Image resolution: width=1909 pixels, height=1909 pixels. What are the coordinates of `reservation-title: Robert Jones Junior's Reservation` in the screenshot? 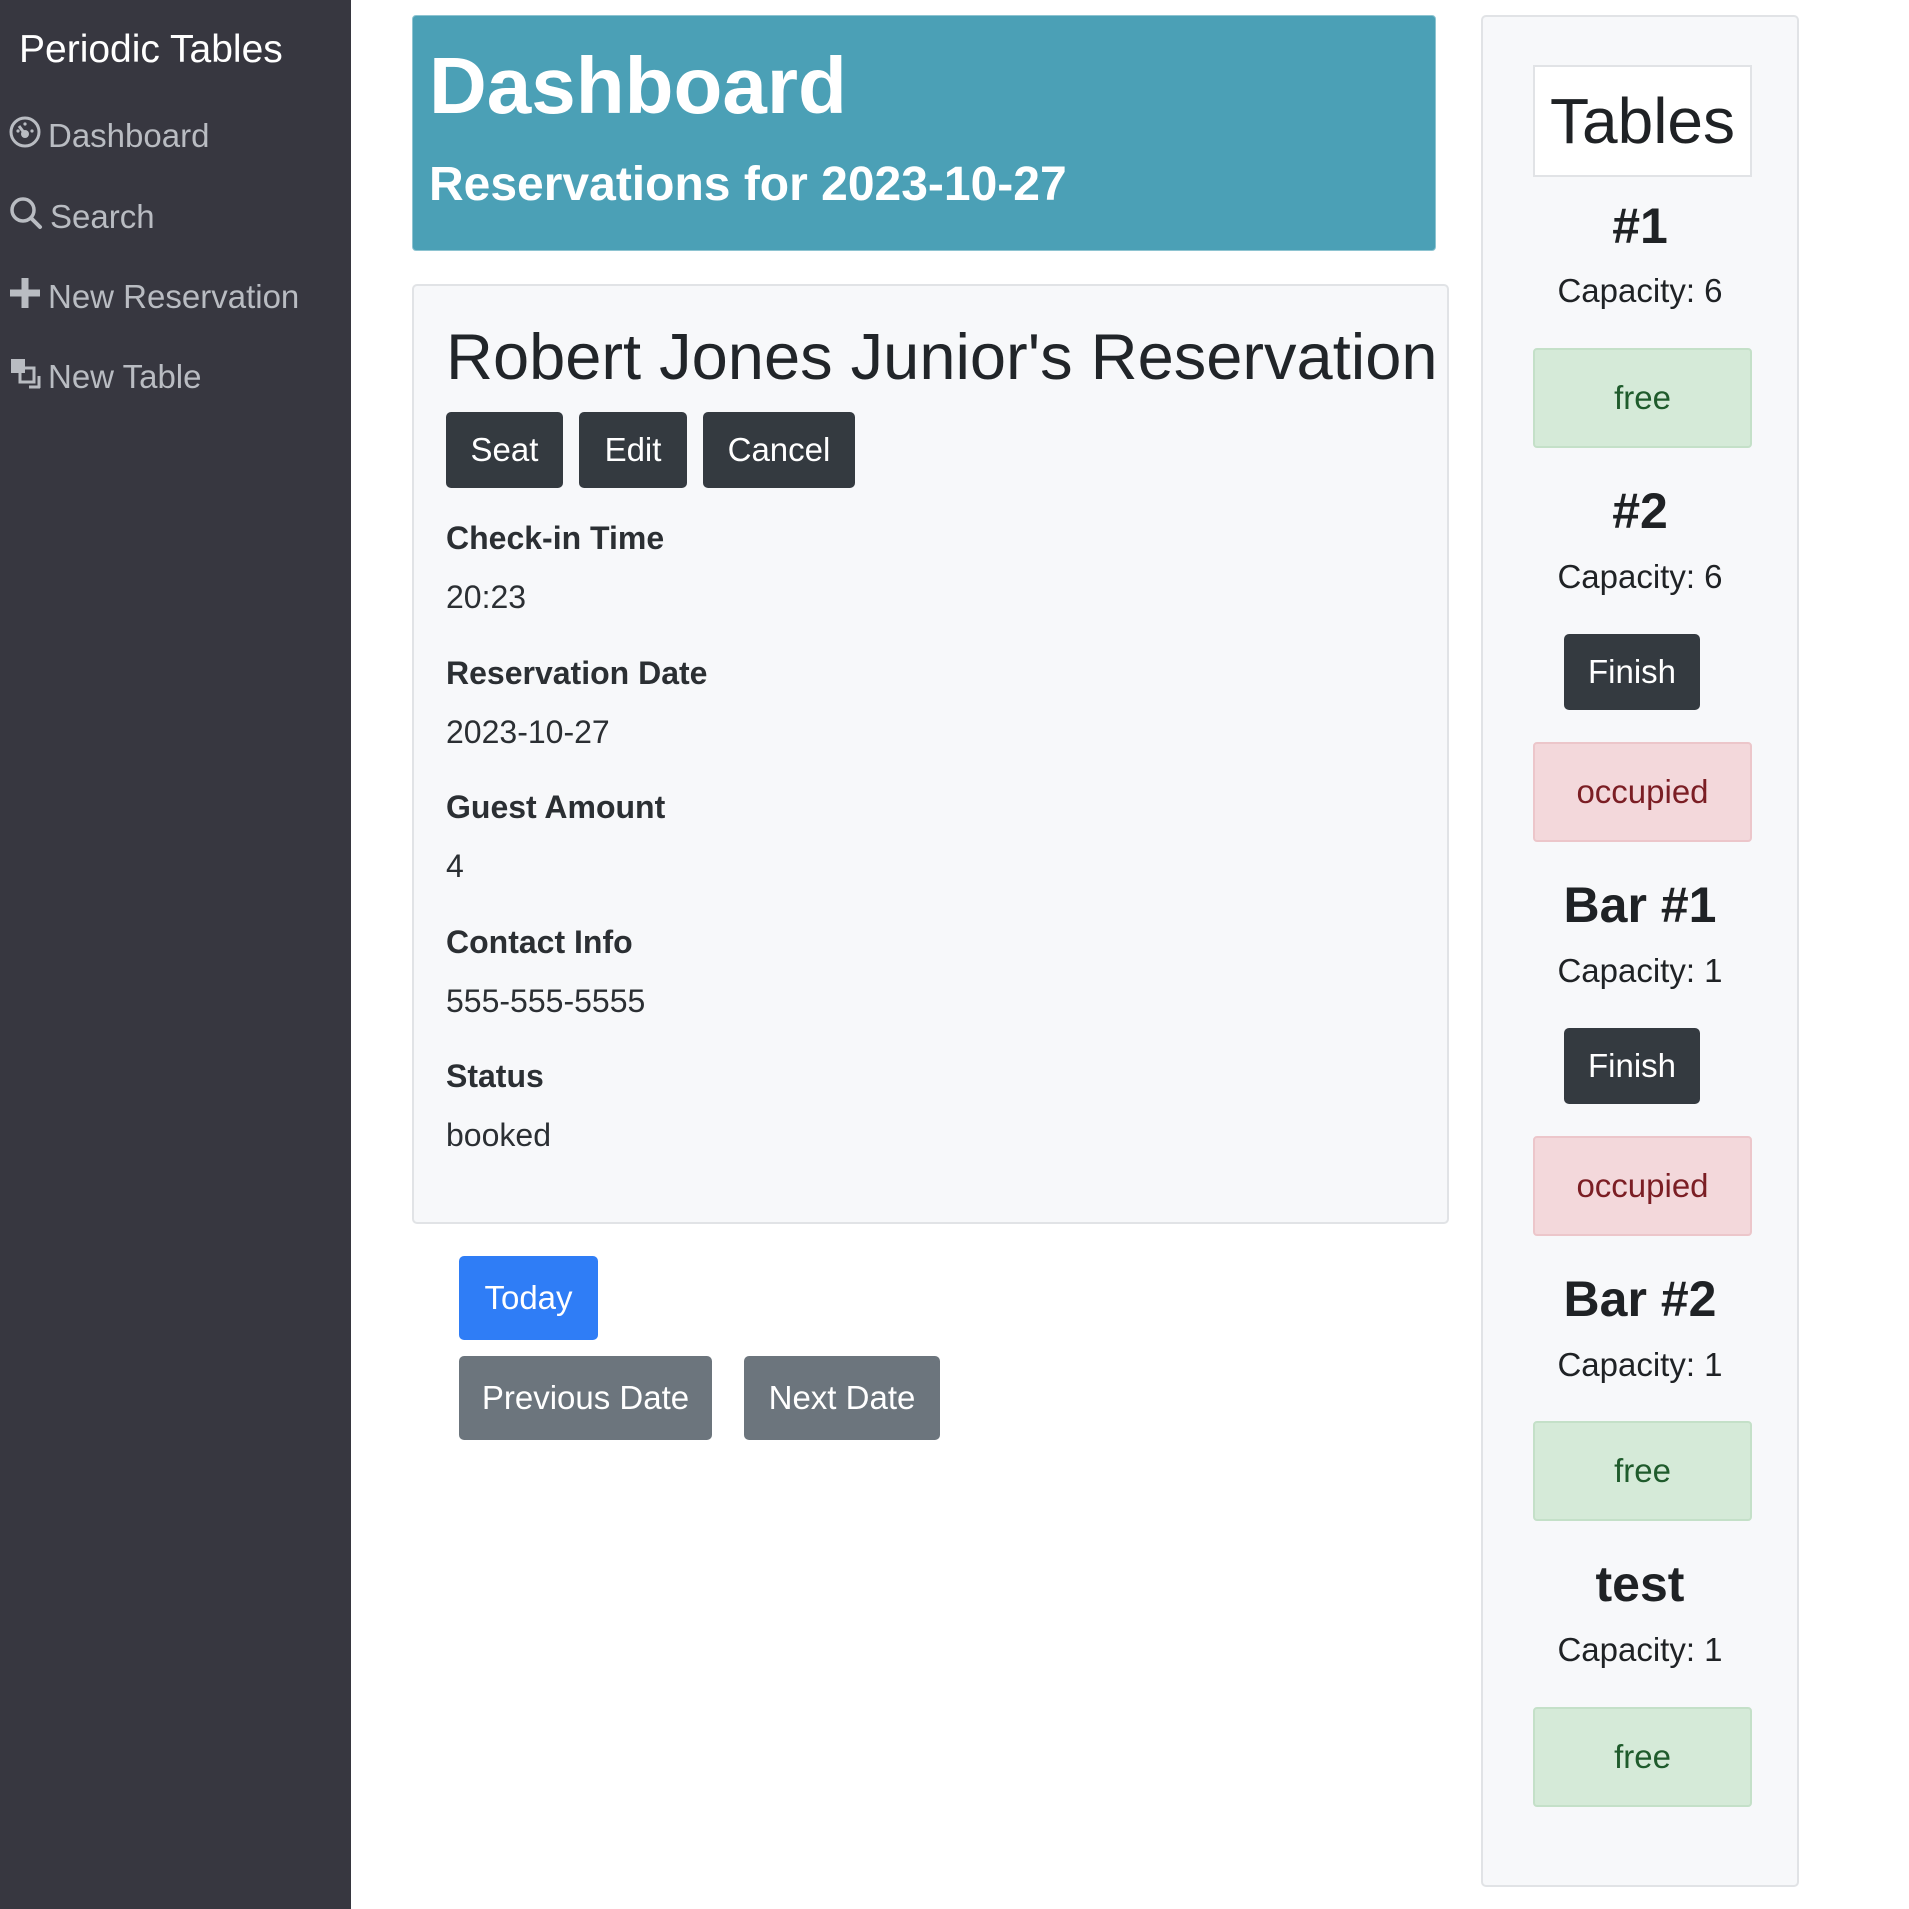 It's located at (942, 356).